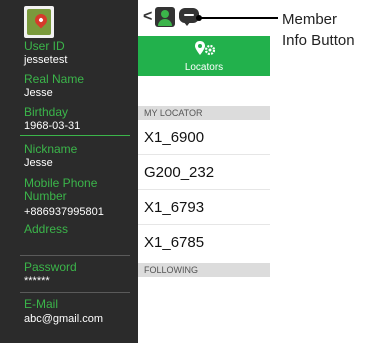 This screenshot has width=379, height=343. I want to click on member-info-button, so click(165, 17).